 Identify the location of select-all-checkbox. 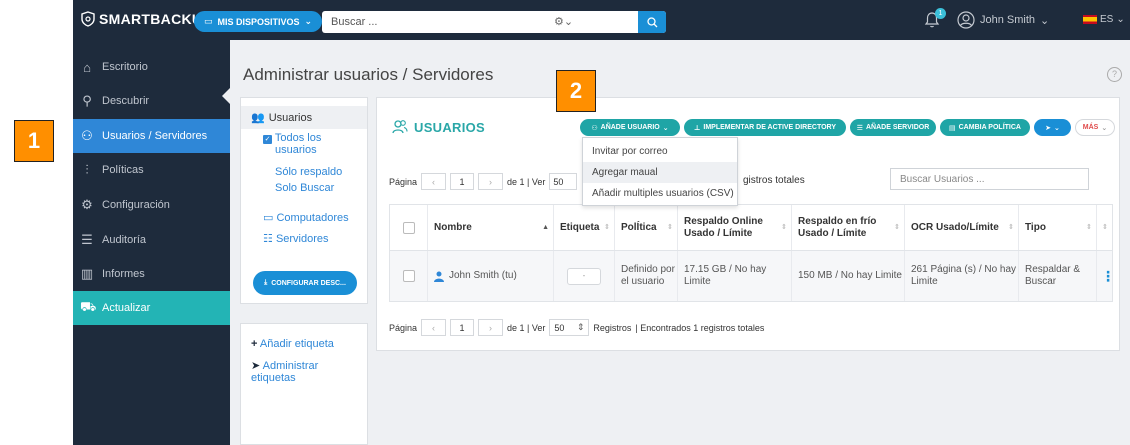
(408, 227).